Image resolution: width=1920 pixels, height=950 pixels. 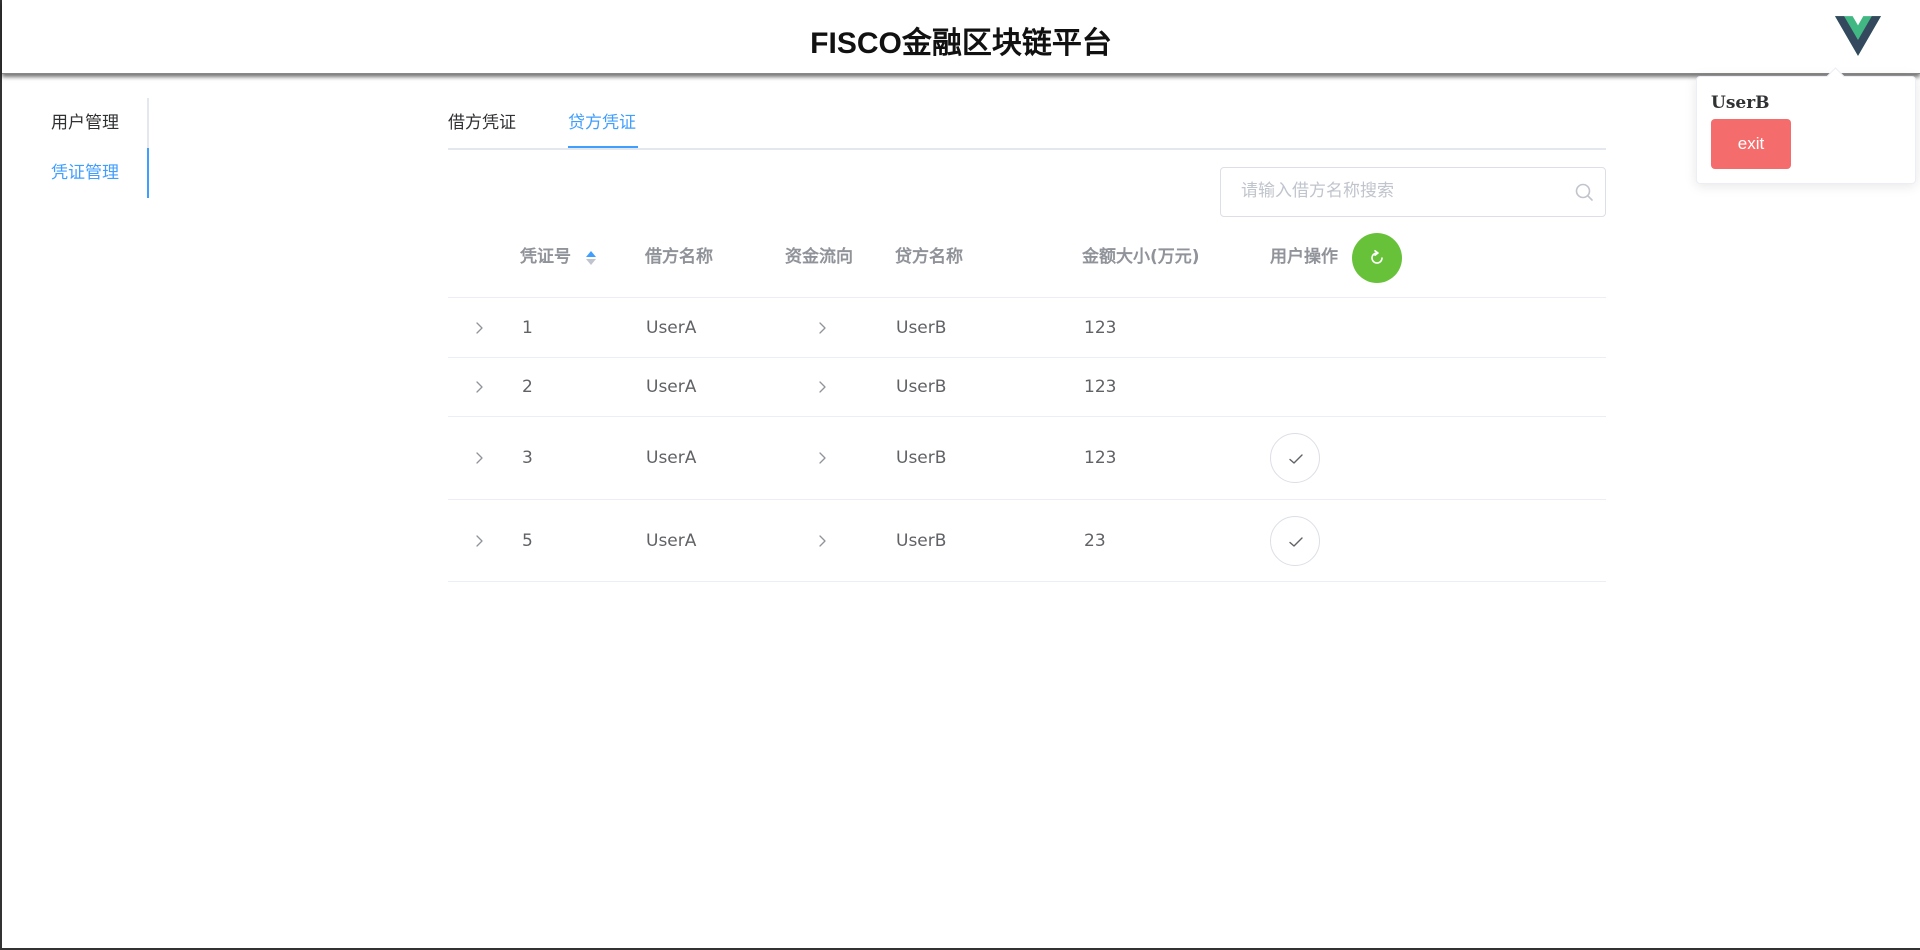 What do you see at coordinates (89, 173) in the screenshot?
I see `sidebar-item-voucher-management: 凭证管理` at bounding box center [89, 173].